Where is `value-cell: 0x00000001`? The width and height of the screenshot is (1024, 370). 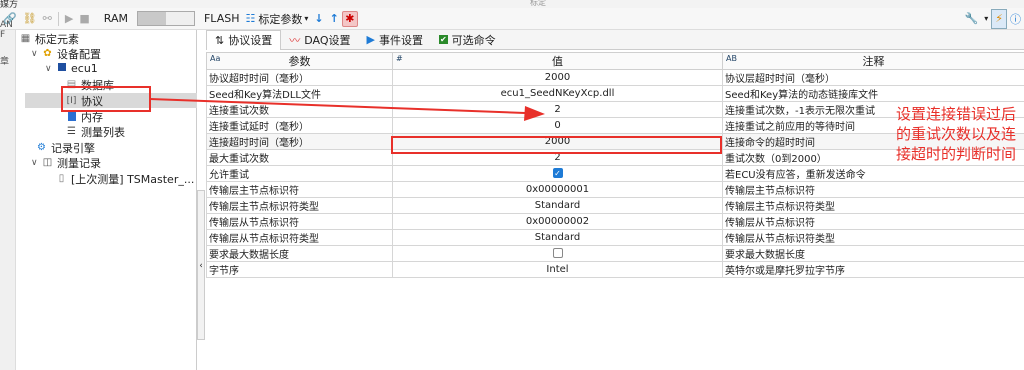 value-cell: 0x00000001 is located at coordinates (557, 189).